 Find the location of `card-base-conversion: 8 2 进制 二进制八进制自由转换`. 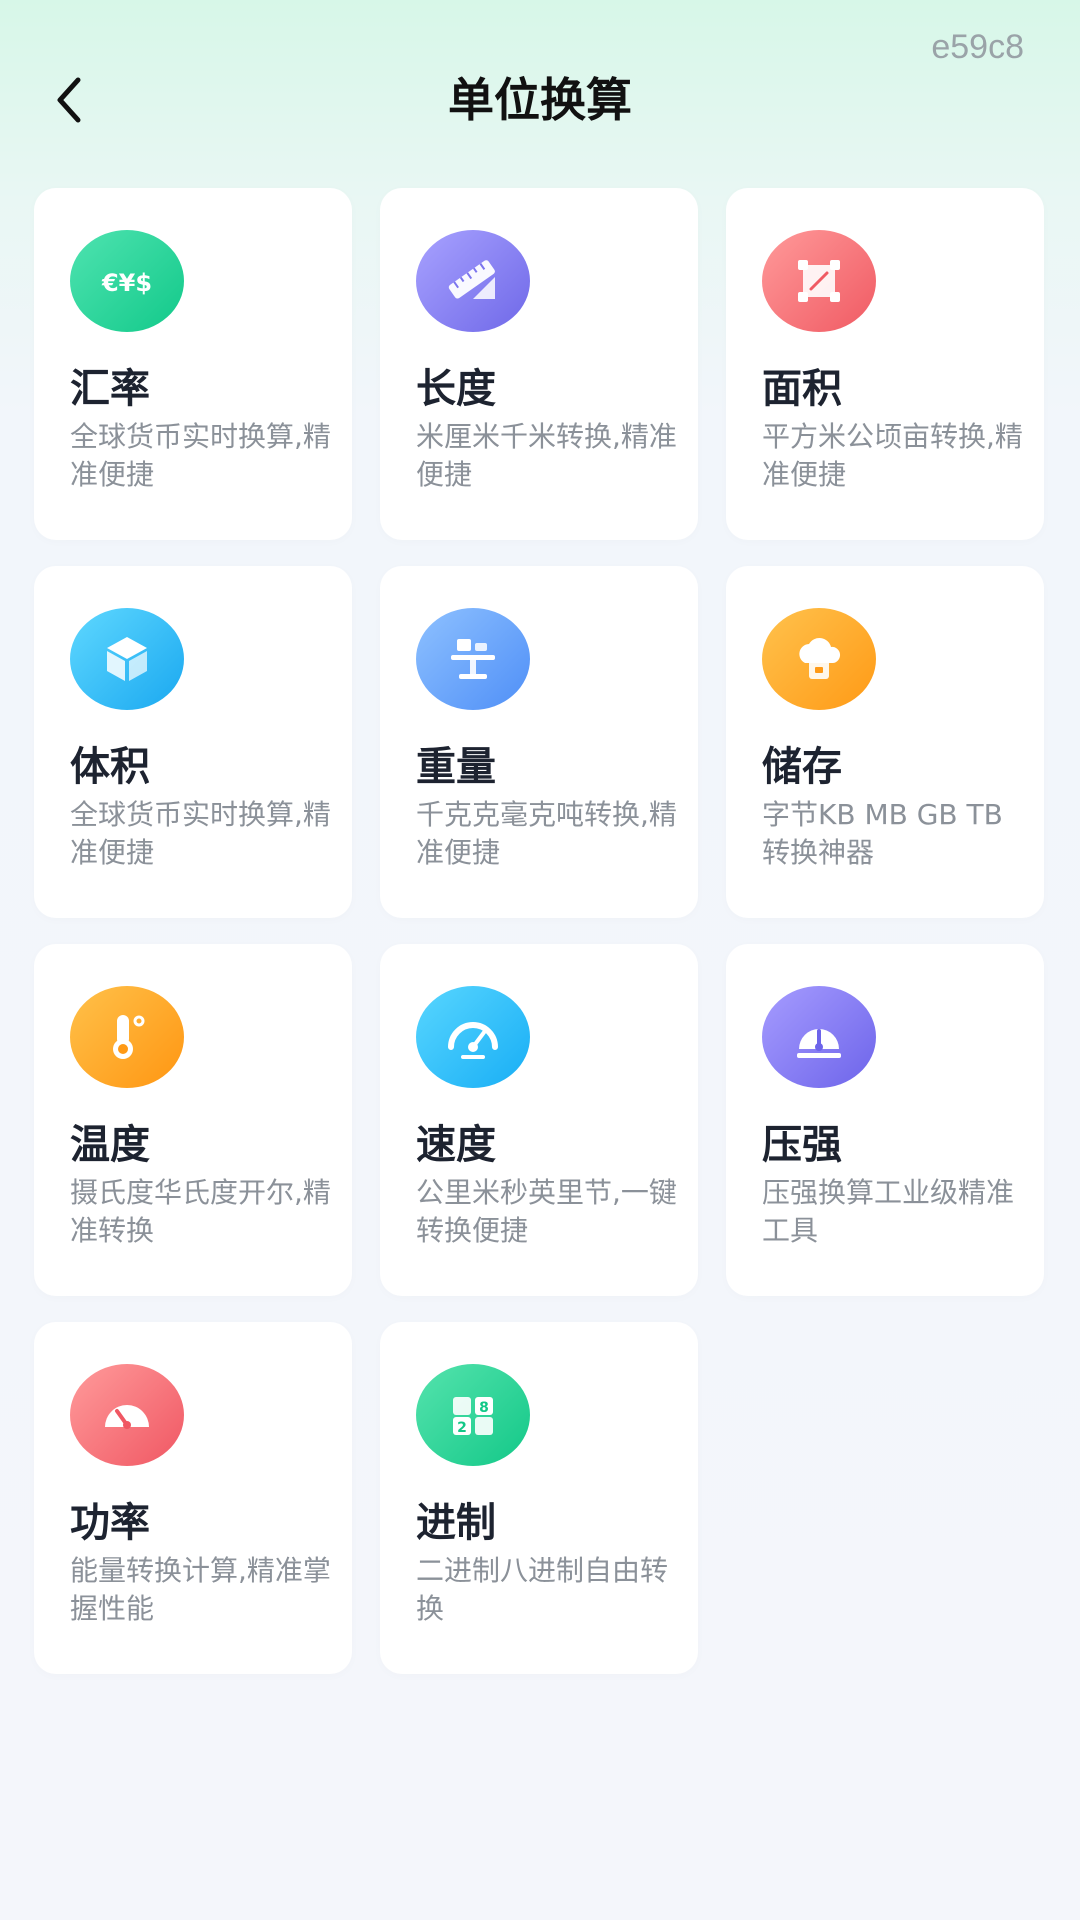

card-base-conversion: 8 2 进制 二进制八进制自由转换 is located at coordinates (539, 1498).